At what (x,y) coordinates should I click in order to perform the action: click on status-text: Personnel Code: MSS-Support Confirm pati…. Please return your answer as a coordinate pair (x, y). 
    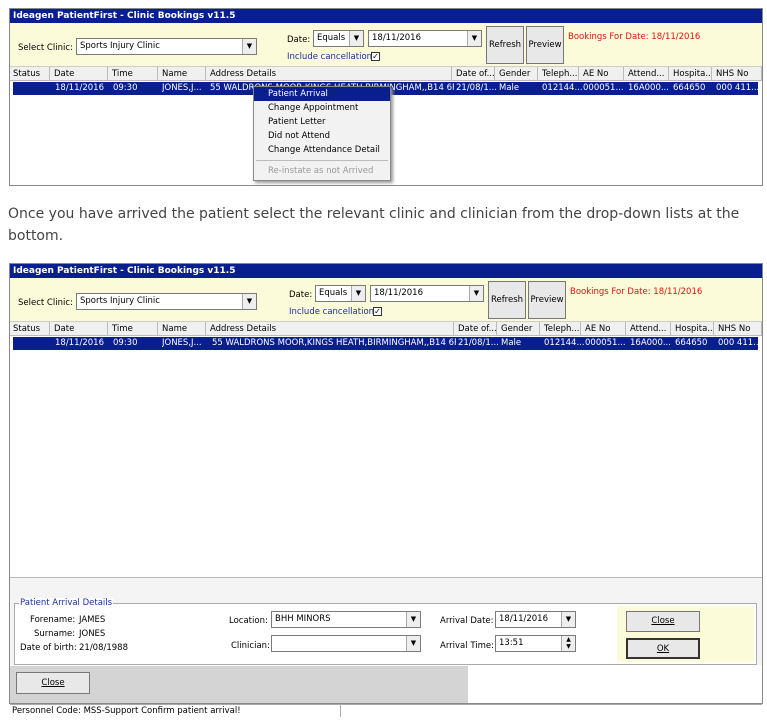
    Looking at the image, I should click on (126, 711).